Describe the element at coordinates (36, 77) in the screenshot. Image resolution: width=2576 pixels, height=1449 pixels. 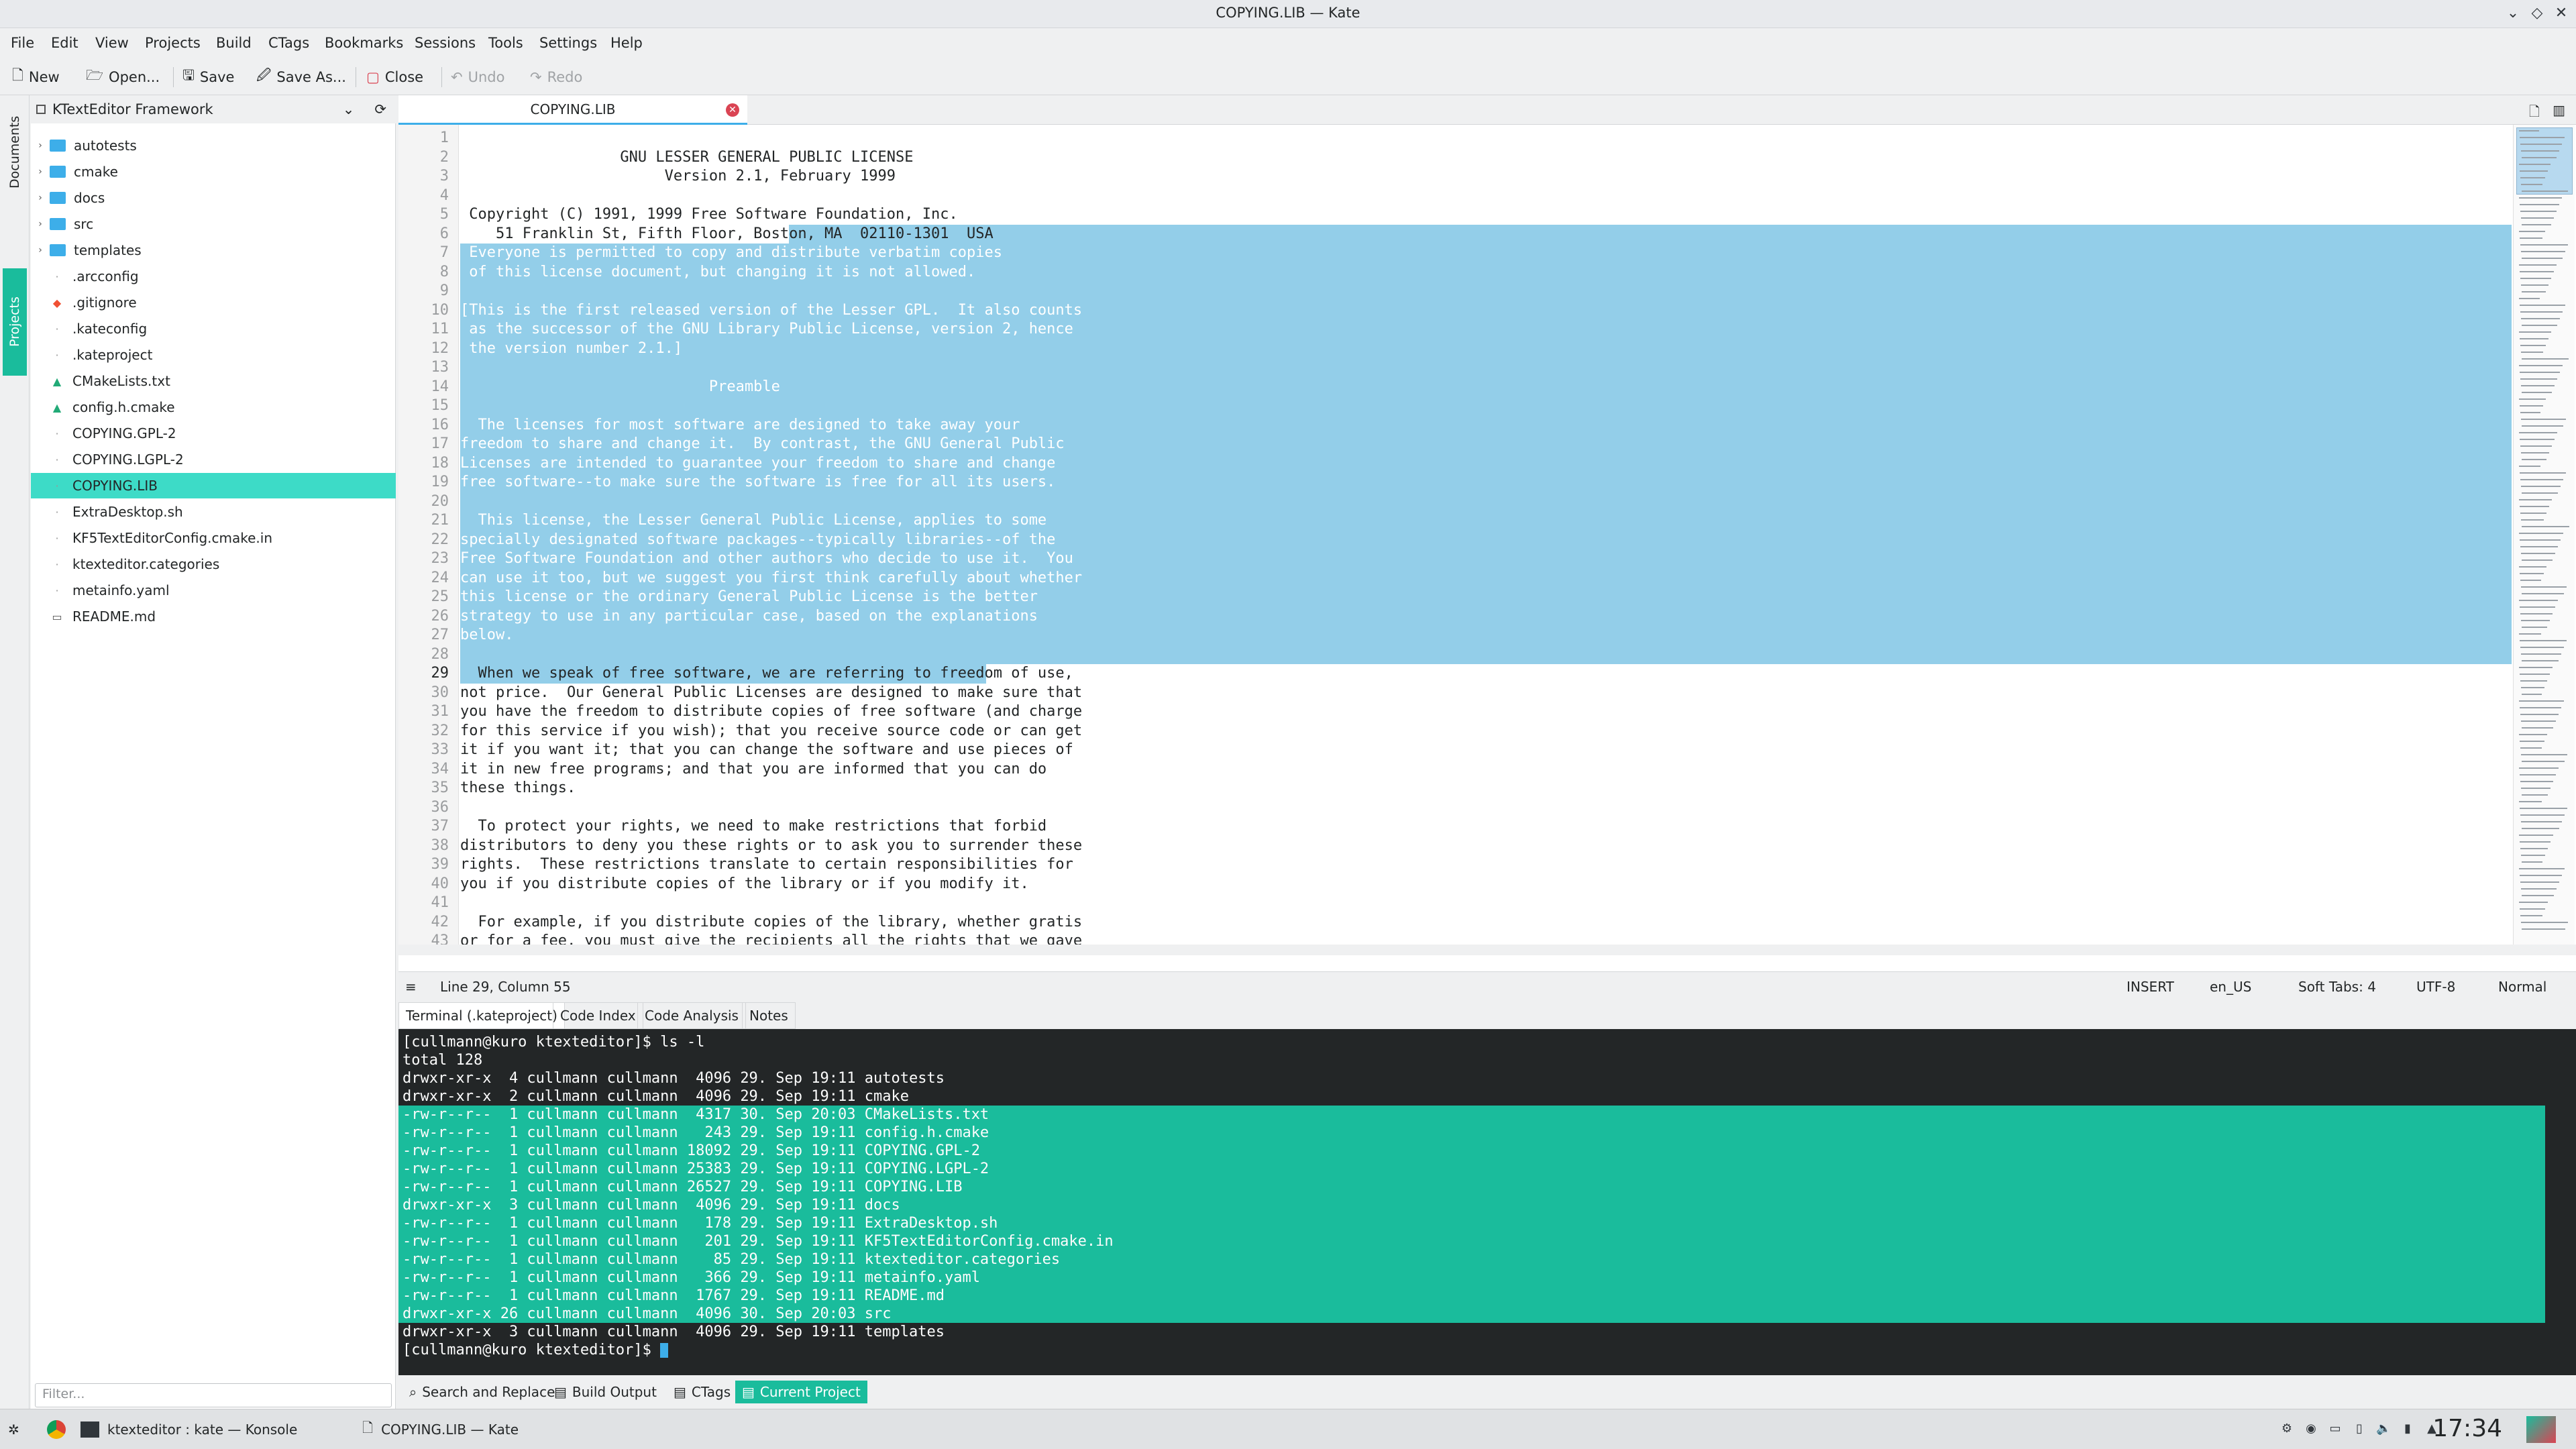
I see `new-button: 🗋 New` at that location.